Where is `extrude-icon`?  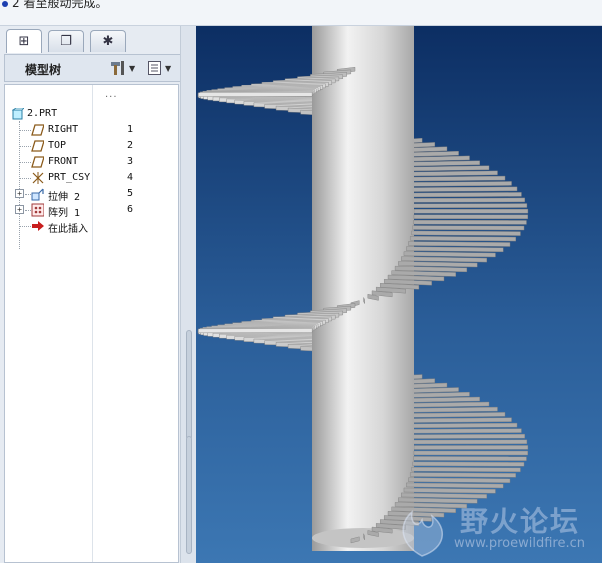
extrude-icon is located at coordinates (37, 193).